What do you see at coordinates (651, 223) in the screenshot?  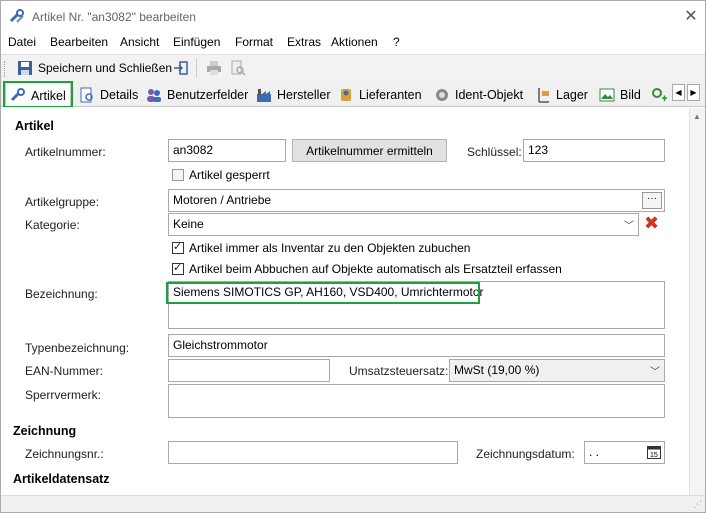 I see `delete-icon: ✖` at bounding box center [651, 223].